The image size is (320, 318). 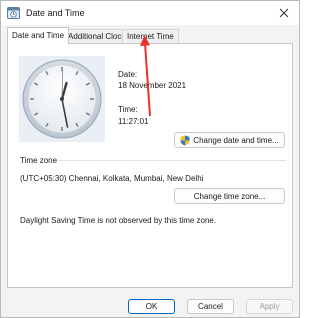 What do you see at coordinates (210, 306) in the screenshot?
I see `cancel-button: Cancel` at bounding box center [210, 306].